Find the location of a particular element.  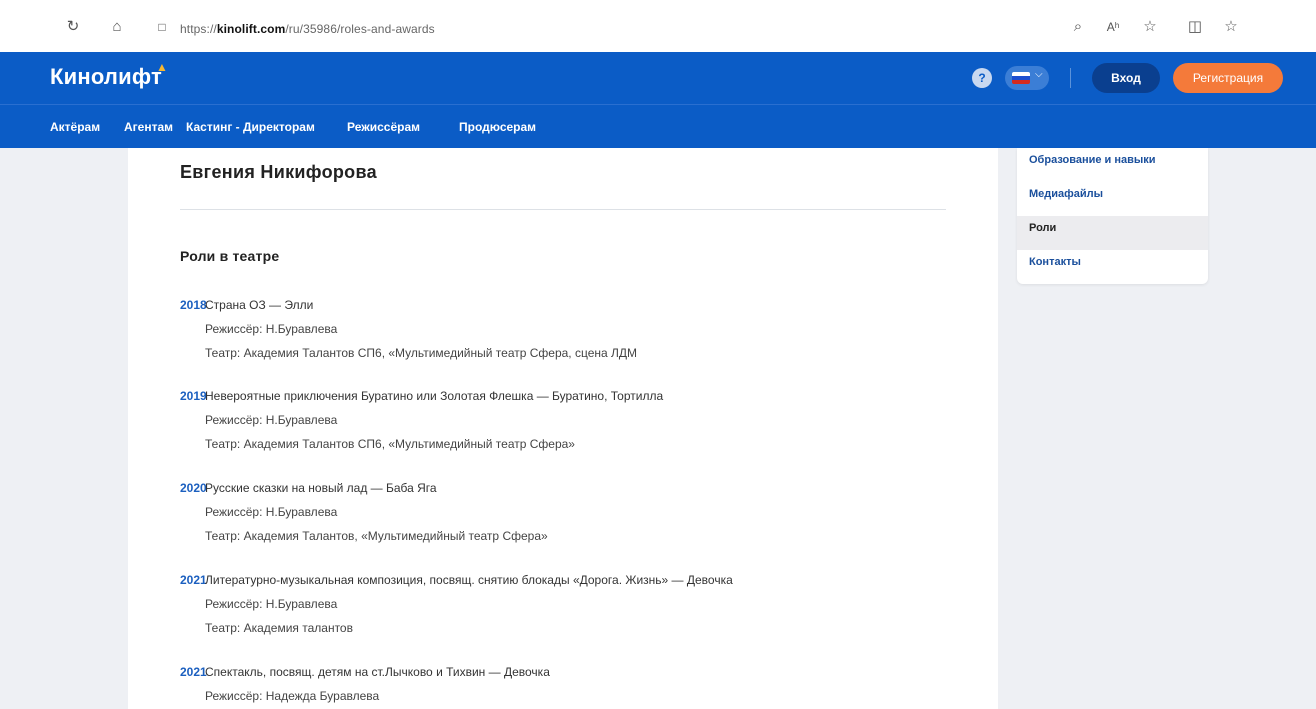

kinolift-logo: Кинолифт▲ is located at coordinates (109, 75).